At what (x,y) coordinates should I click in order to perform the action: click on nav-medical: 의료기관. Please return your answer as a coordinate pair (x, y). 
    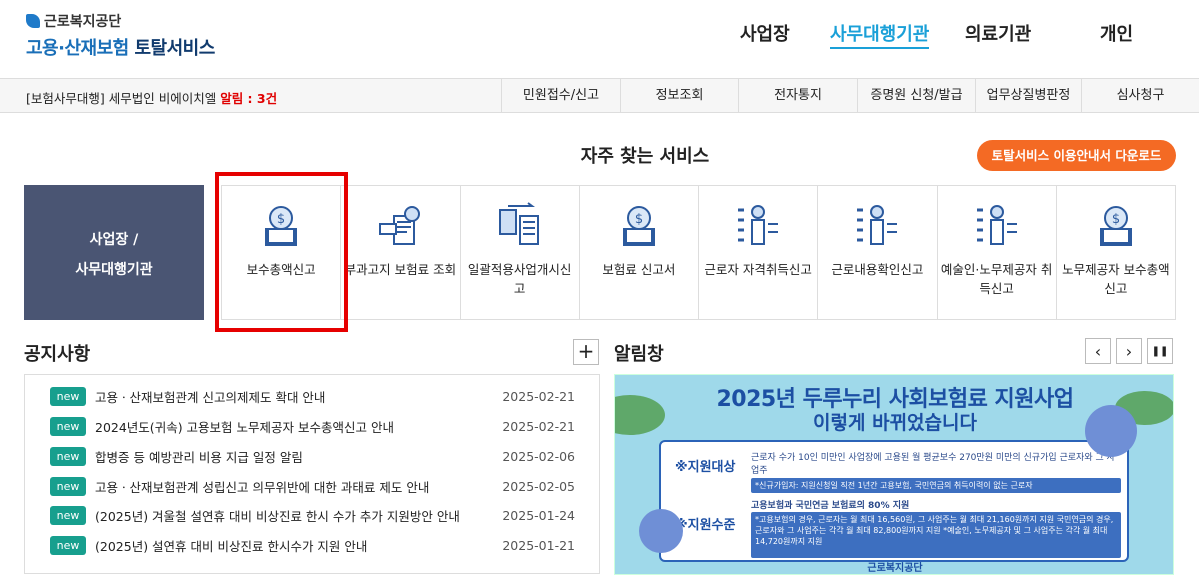
    Looking at the image, I should click on (998, 33).